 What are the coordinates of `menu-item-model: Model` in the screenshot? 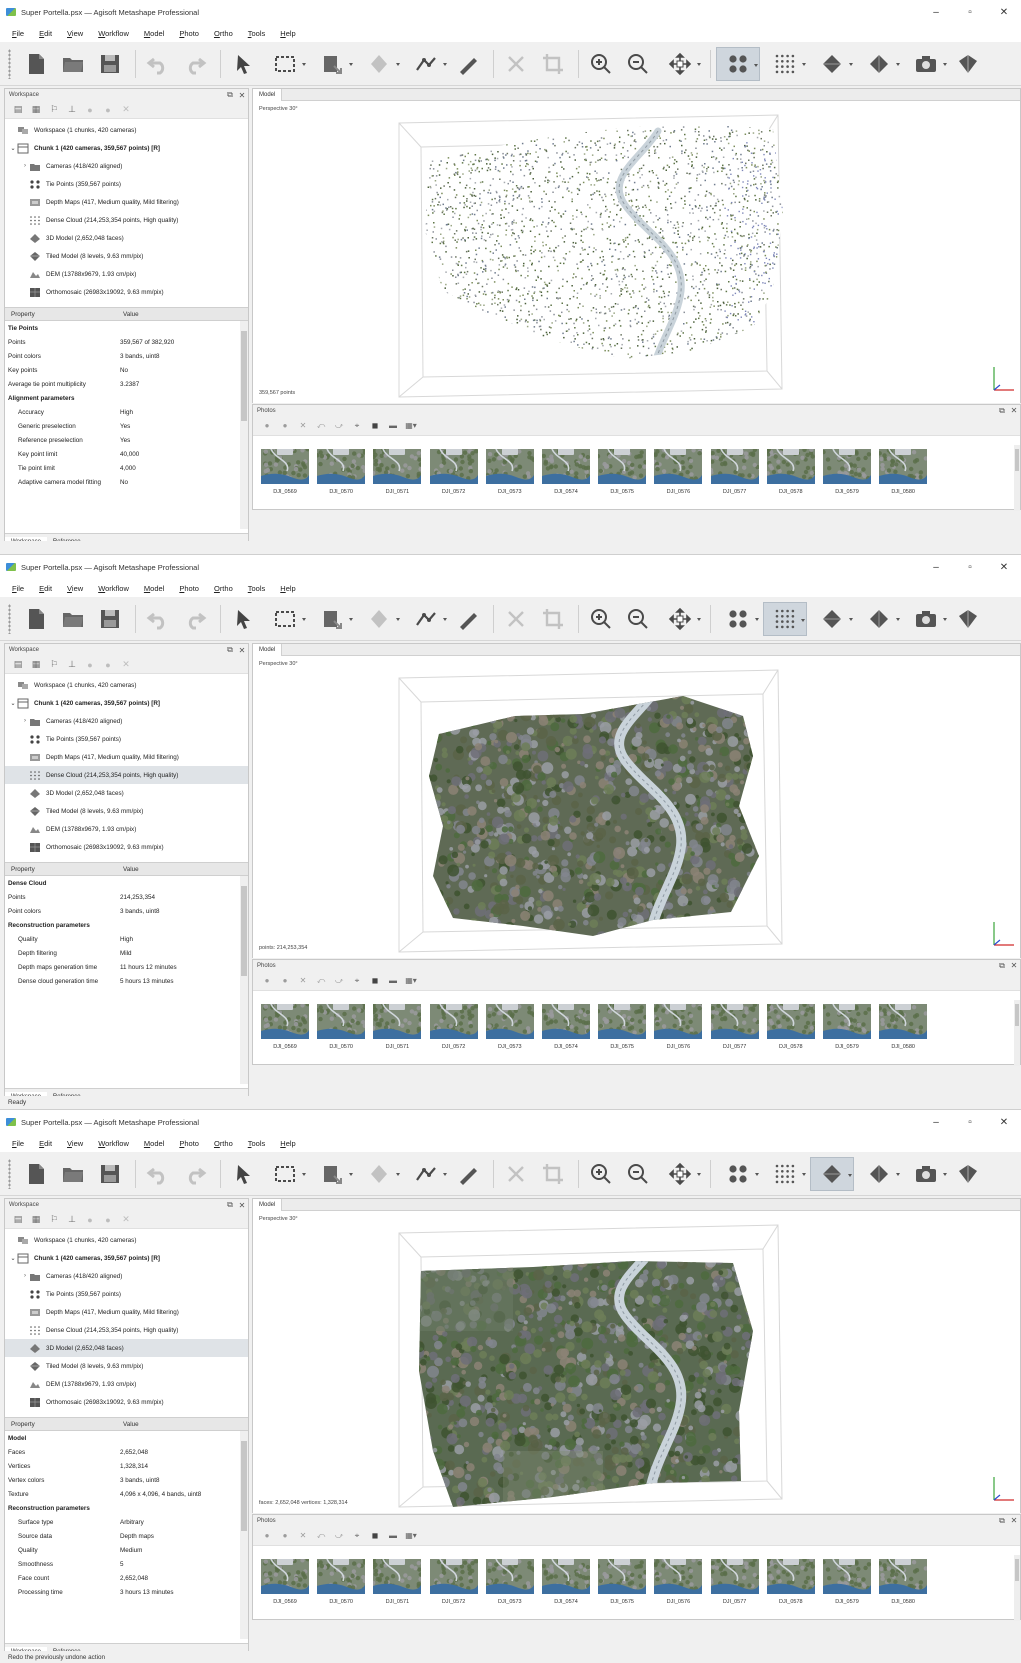 It's located at (154, 1143).